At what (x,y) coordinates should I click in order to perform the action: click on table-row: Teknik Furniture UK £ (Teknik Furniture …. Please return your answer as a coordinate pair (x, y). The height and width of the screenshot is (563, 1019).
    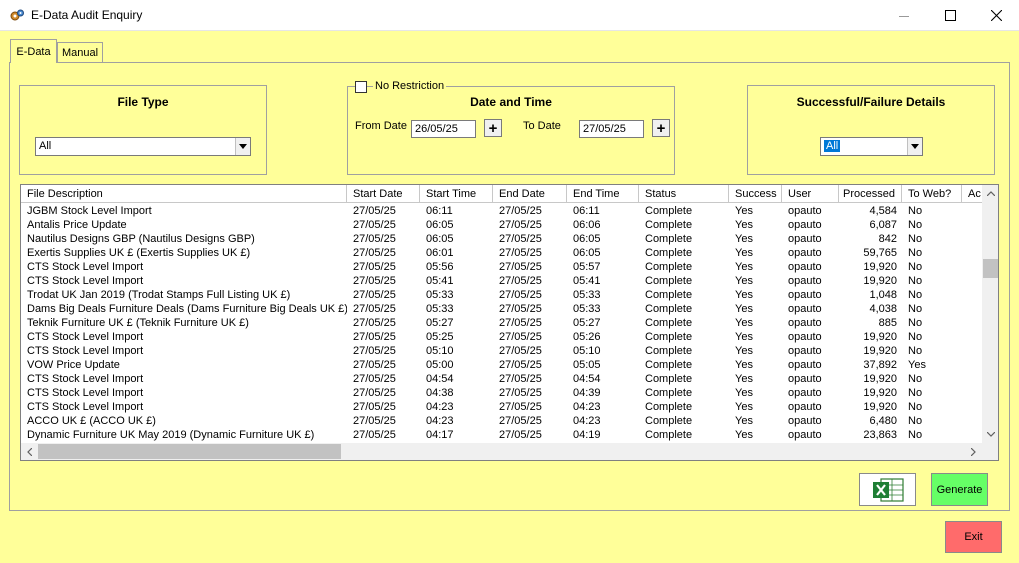
    Looking at the image, I should click on (501, 323).